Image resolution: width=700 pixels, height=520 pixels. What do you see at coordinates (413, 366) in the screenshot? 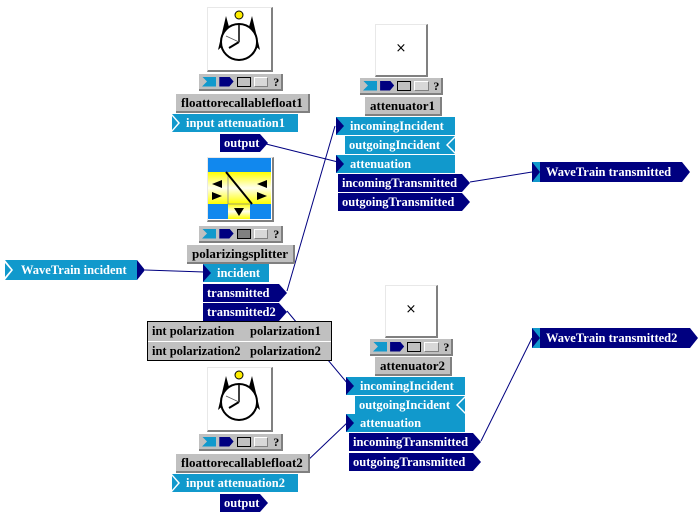
I see `block-label-attenuator2: attenuator2` at bounding box center [413, 366].